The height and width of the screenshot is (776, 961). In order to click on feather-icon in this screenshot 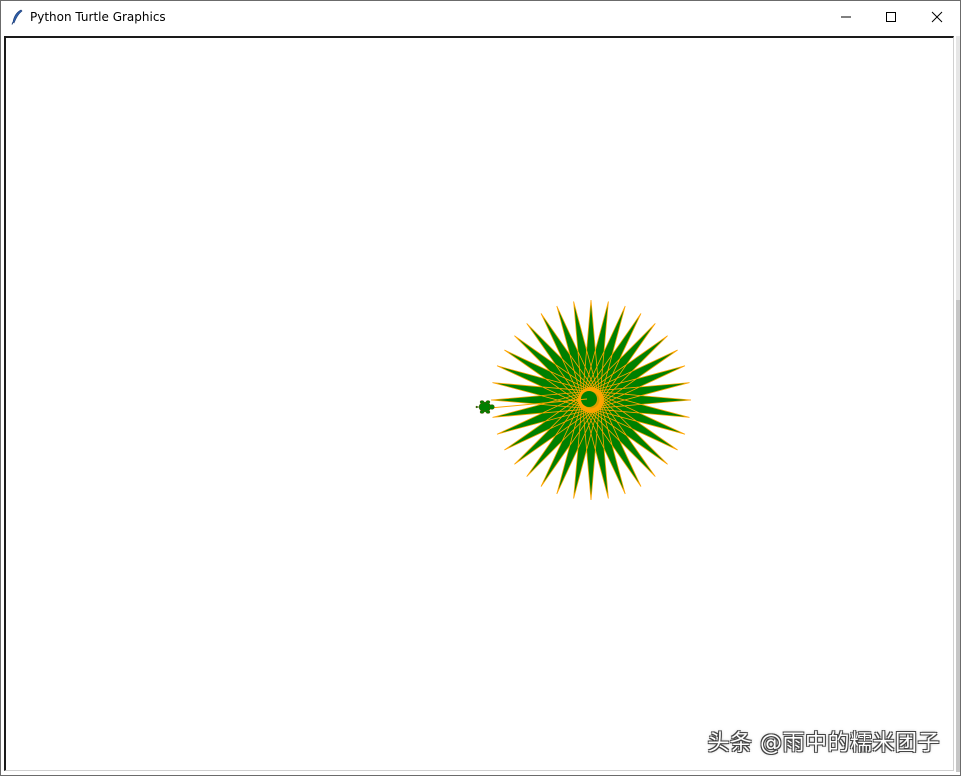, I will do `click(17, 17)`.